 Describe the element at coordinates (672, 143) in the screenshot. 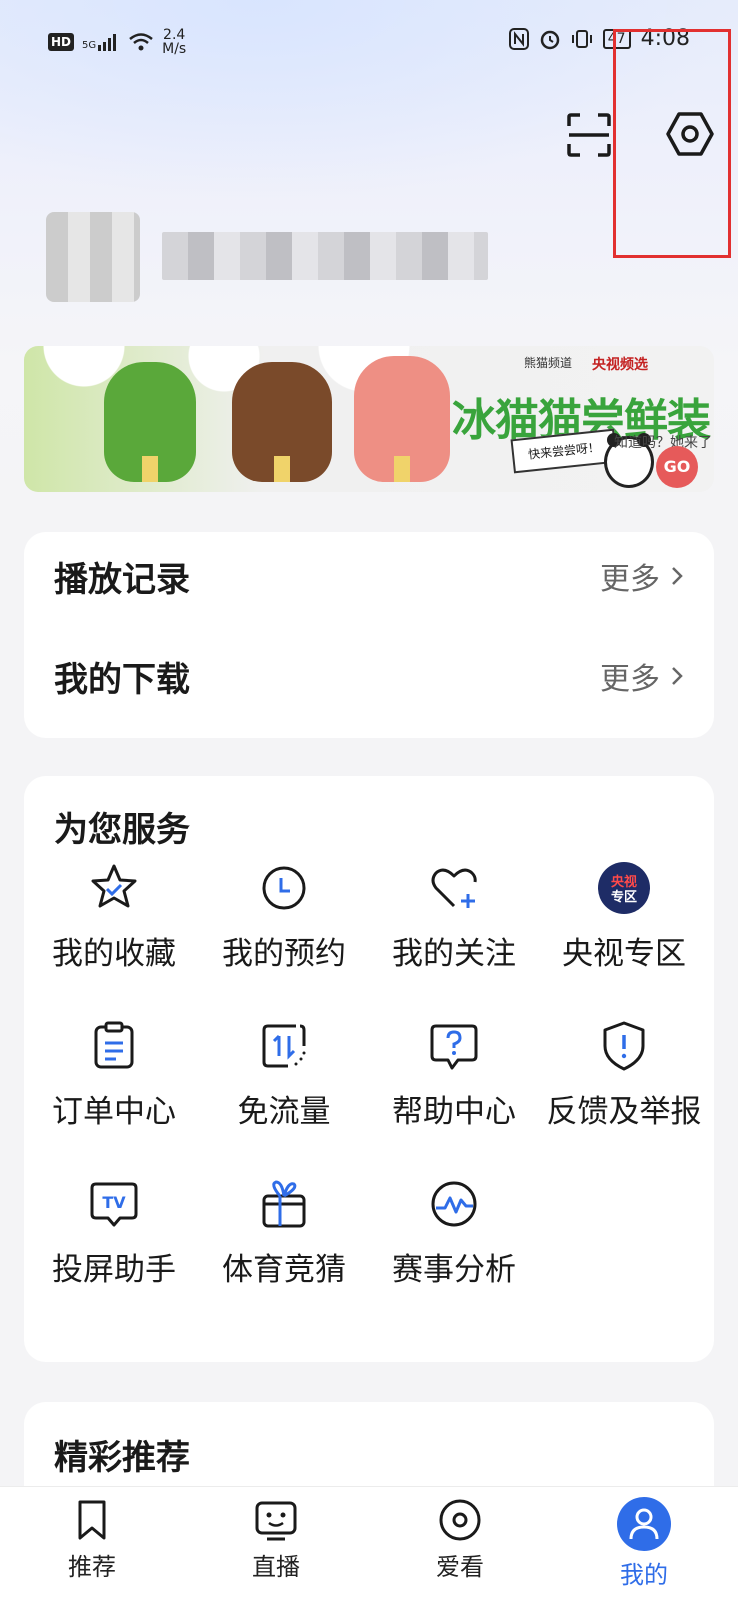

I see `settings-highlight-box` at that location.